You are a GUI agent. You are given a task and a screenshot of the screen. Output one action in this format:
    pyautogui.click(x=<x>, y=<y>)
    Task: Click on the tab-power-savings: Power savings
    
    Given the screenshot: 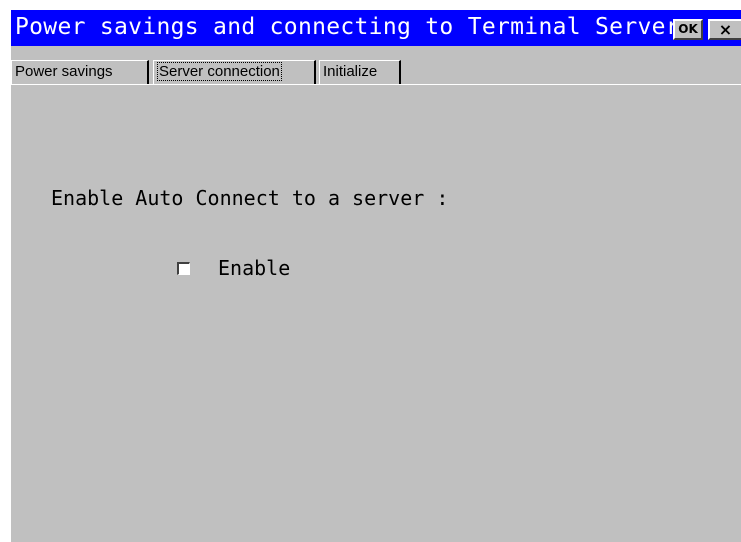 What is the action you would take?
    pyautogui.click(x=80, y=72)
    